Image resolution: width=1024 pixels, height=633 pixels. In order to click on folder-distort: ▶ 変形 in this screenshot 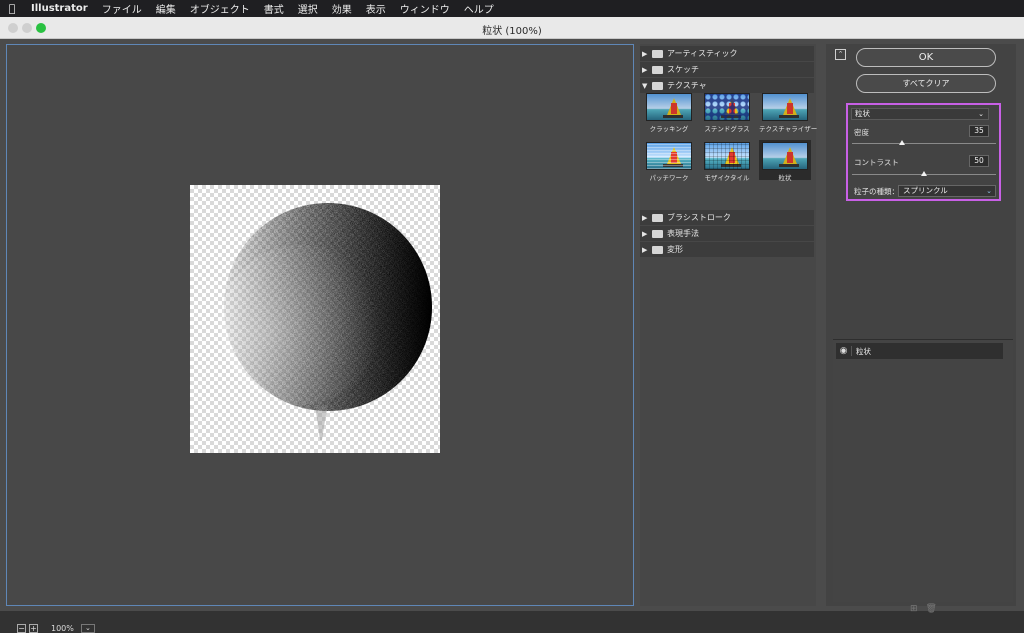, I will do `click(727, 249)`.